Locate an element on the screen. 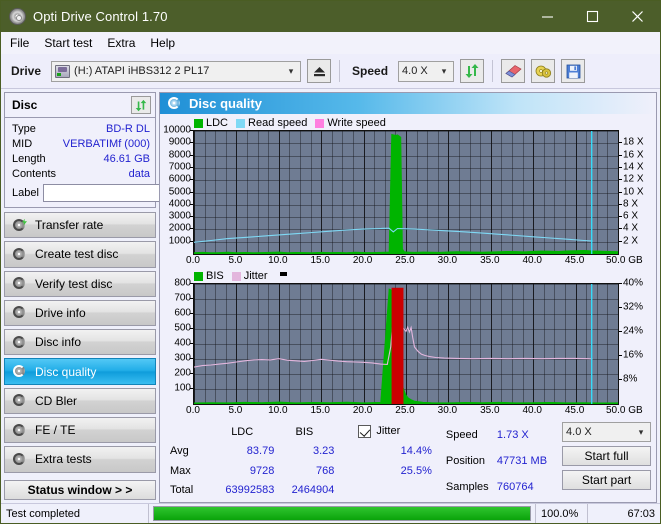 The width and height of the screenshot is (661, 524). jitter-label: Jitter is located at coordinates (388, 431).